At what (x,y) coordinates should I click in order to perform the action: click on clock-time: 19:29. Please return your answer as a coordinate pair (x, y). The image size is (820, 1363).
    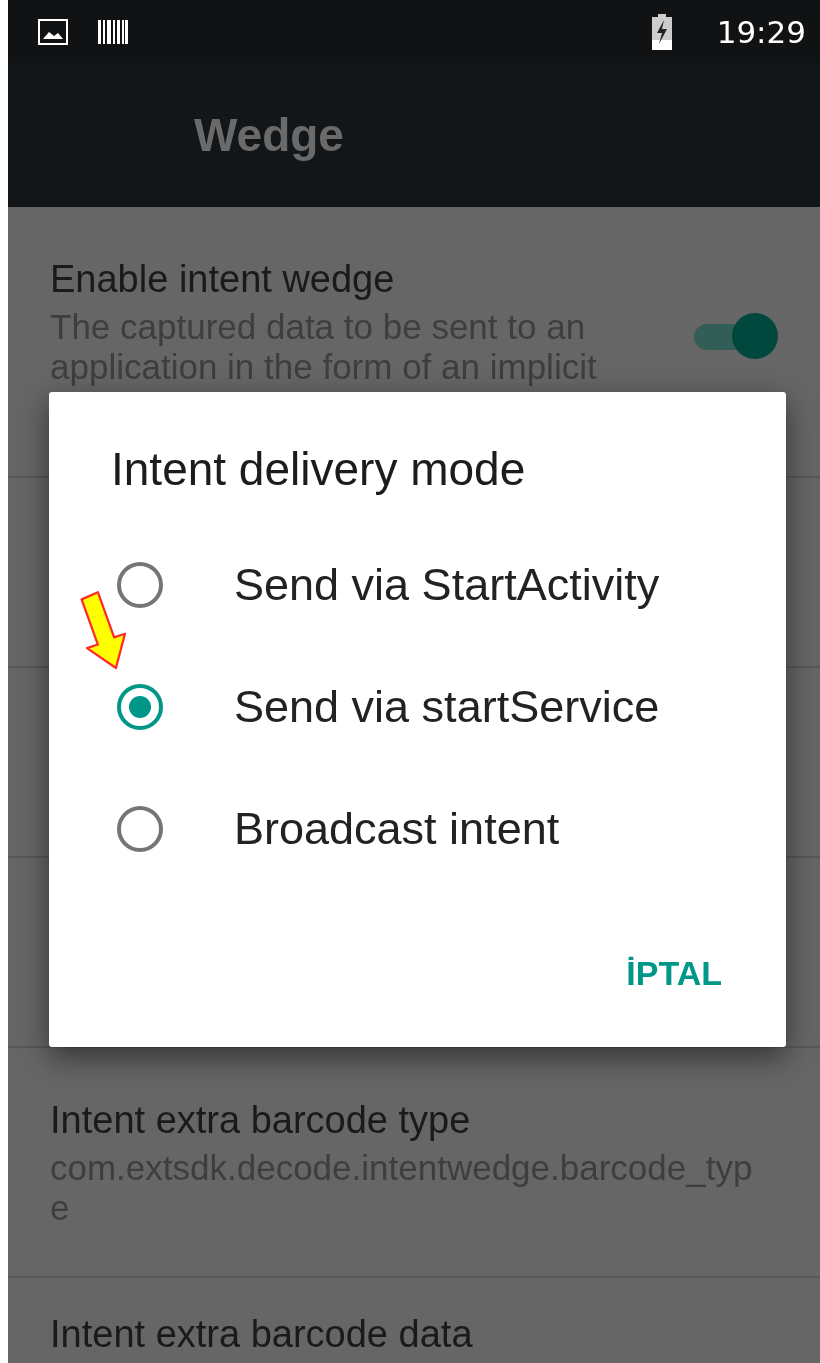
    Looking at the image, I should click on (761, 31).